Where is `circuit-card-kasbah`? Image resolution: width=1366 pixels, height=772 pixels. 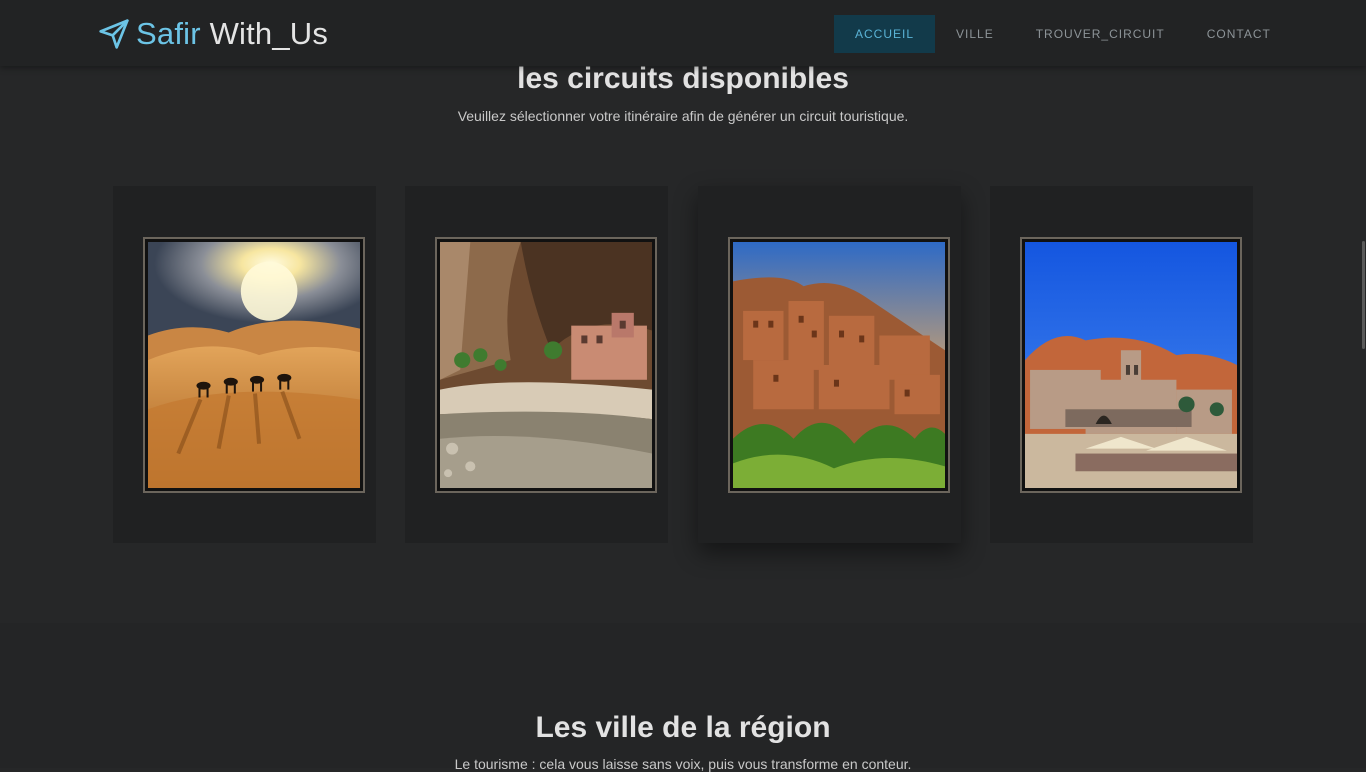
circuit-card-kasbah is located at coordinates (829, 364).